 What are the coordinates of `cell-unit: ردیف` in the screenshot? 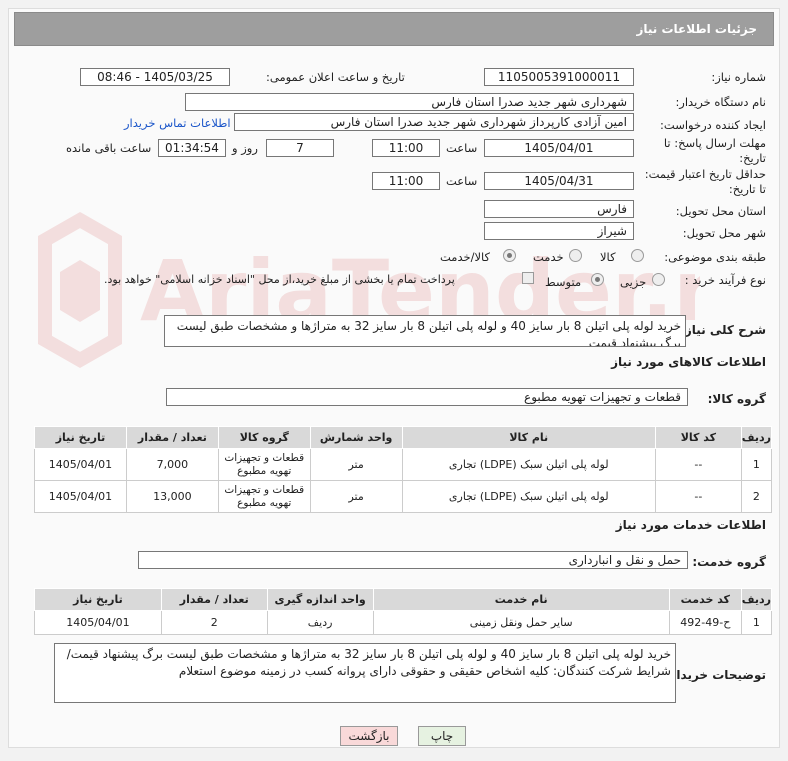 It's located at (320, 622).